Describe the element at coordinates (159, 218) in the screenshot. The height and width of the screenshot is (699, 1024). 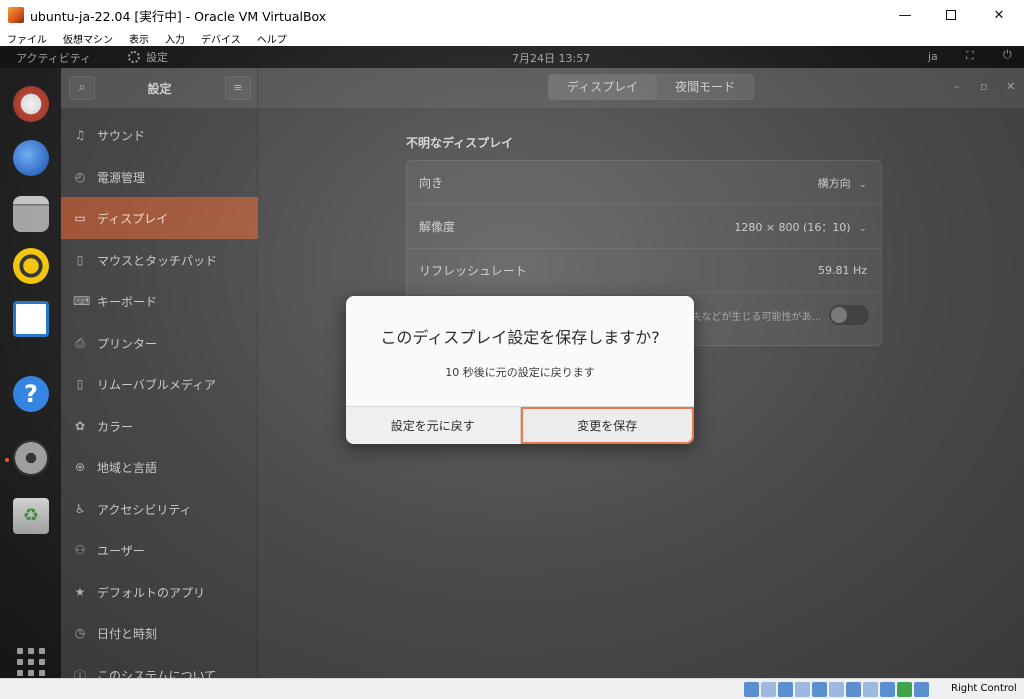
I see `sidebar-item-display: ▭ ディスプレイ` at that location.